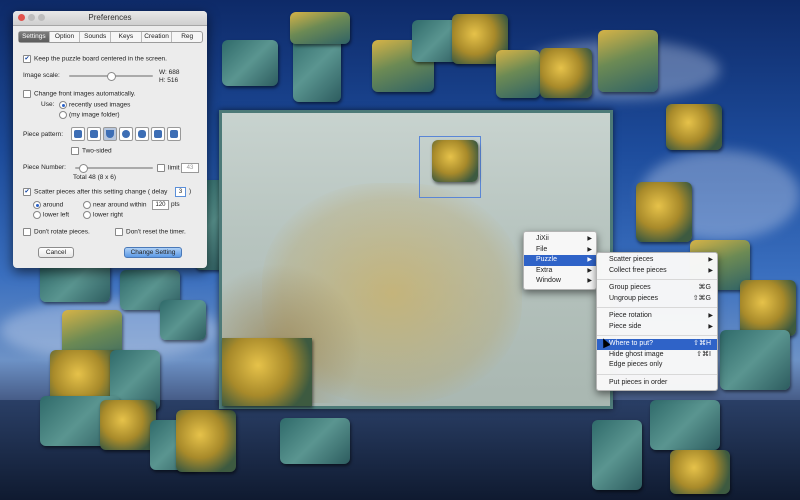 The image size is (800, 500). What do you see at coordinates (138, 205) in the screenshot?
I see `within-label: within` at bounding box center [138, 205].